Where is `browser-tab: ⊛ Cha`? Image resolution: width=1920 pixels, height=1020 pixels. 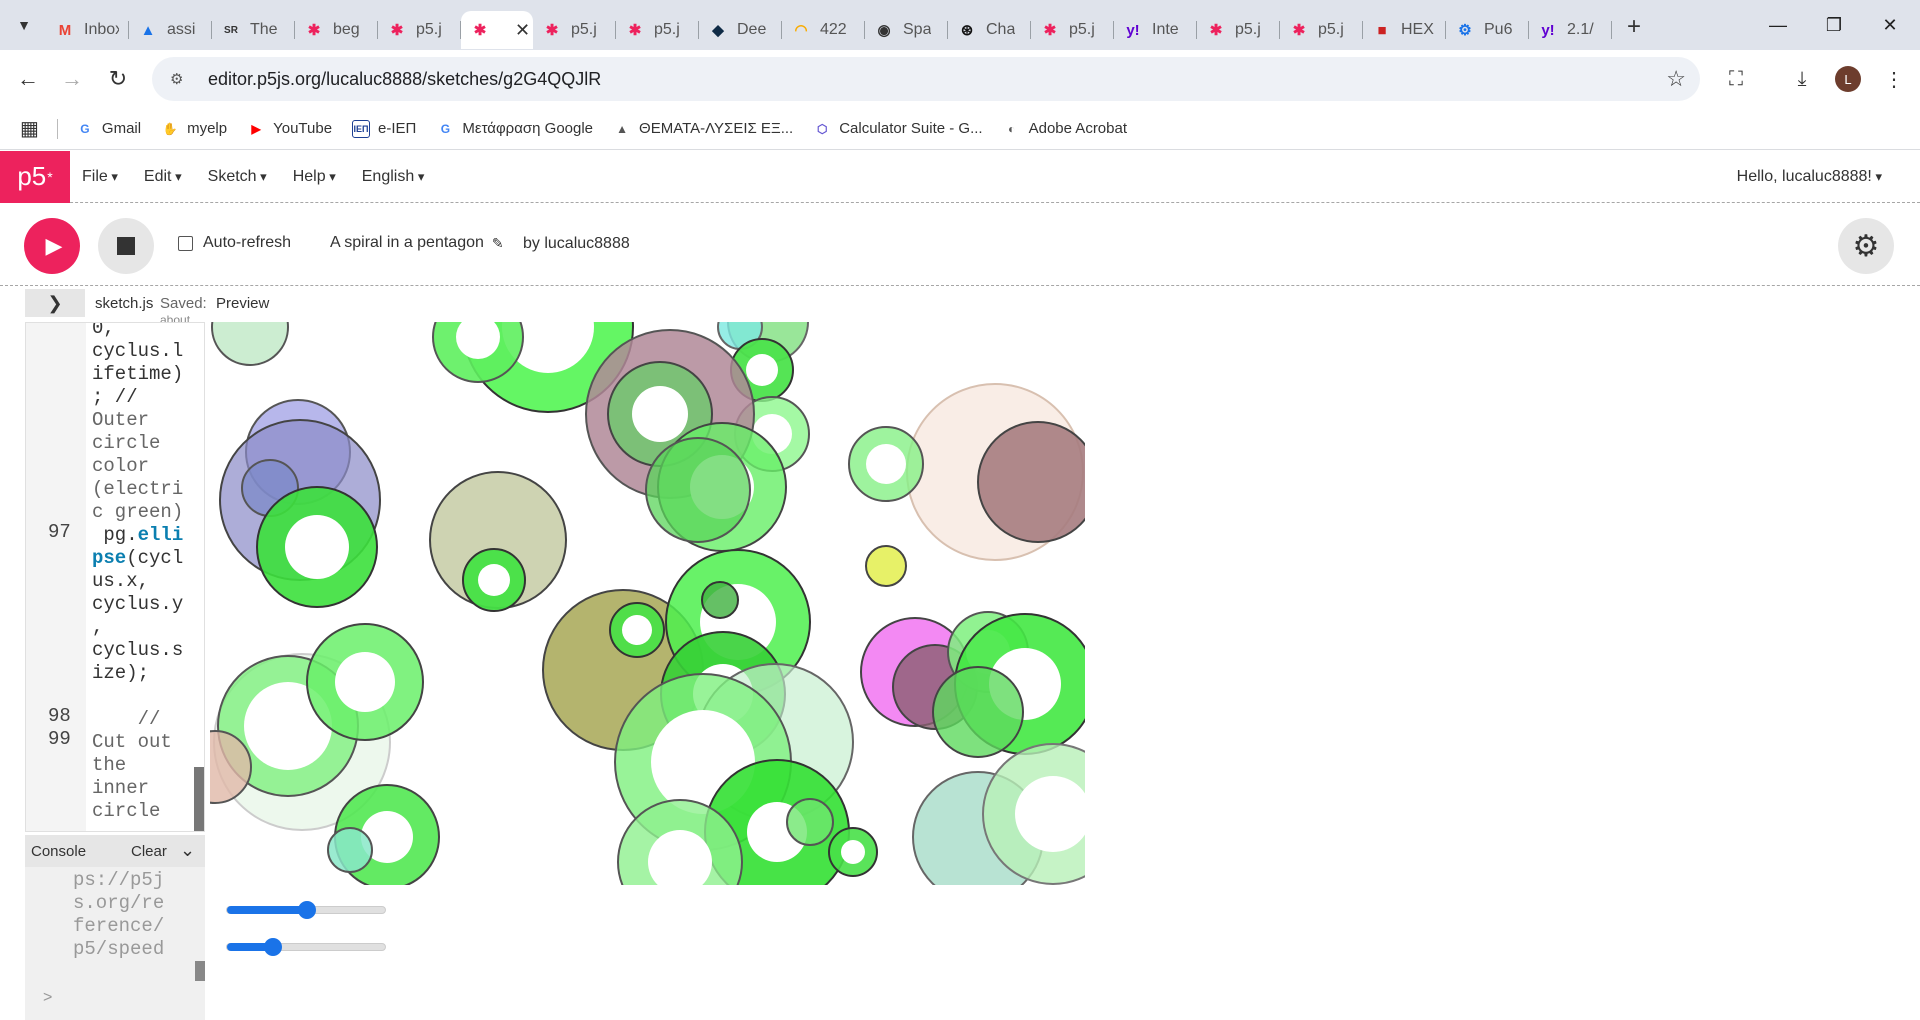 browser-tab: ⊛ Cha is located at coordinates (989, 30).